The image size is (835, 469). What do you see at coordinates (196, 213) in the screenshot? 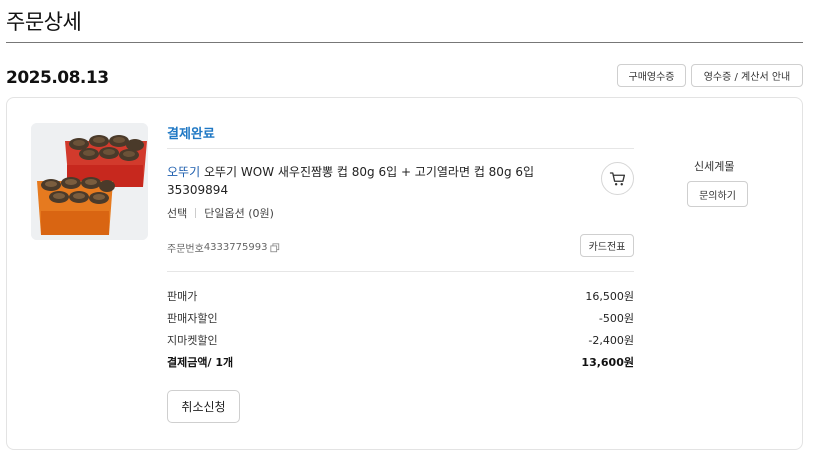
I see `option-separator` at bounding box center [196, 213].